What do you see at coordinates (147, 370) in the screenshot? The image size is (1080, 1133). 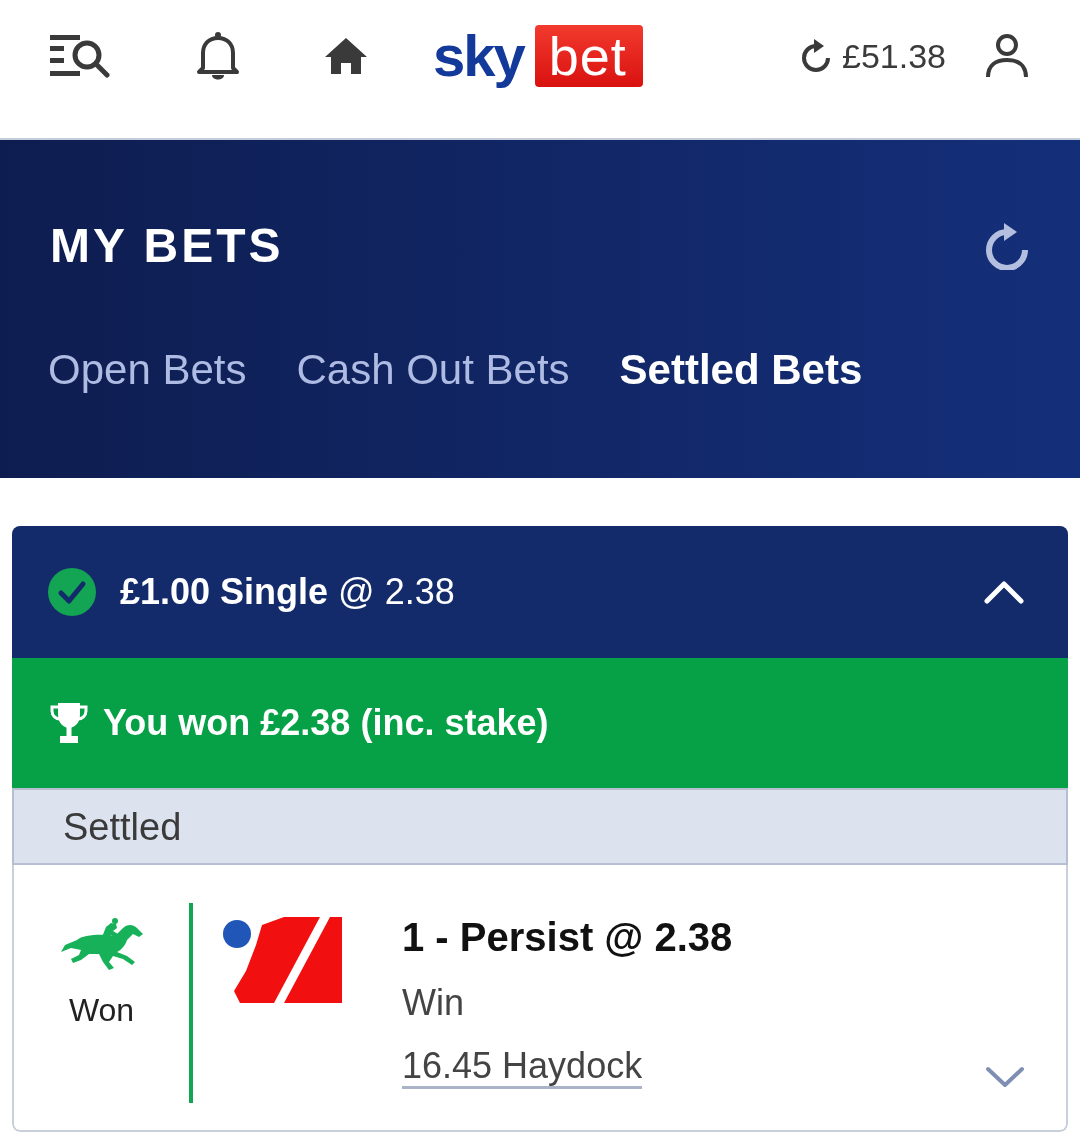 I see `tab: Open Bets` at bounding box center [147, 370].